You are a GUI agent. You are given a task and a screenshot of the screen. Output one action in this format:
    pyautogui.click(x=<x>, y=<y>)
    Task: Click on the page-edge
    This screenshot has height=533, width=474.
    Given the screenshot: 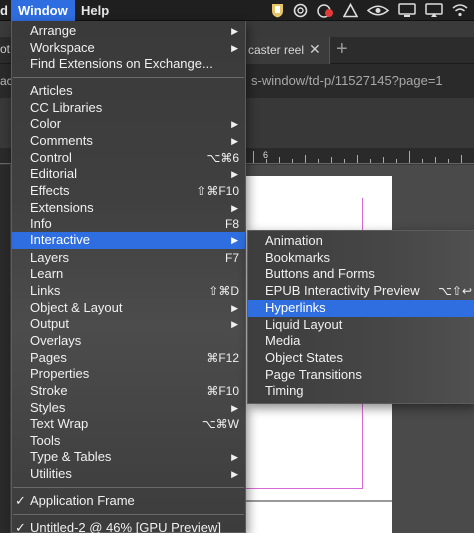 What is the action you would take?
    pyautogui.click(x=319, y=501)
    